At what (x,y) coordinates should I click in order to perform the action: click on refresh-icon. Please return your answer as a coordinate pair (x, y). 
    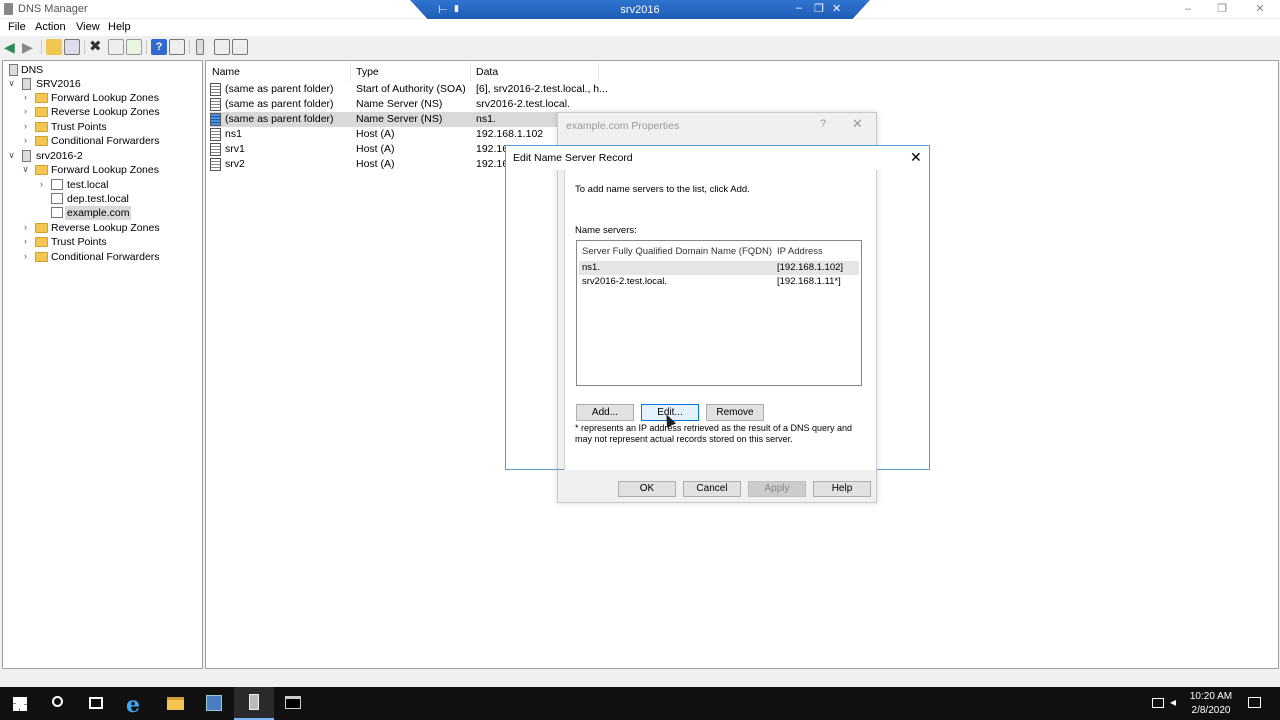
    Looking at the image, I should click on (240, 47).